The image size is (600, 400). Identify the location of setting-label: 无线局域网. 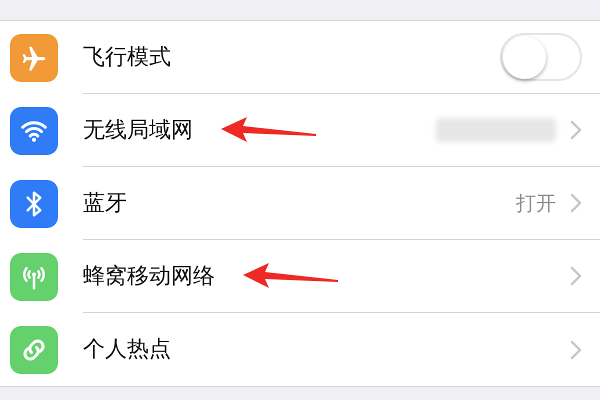
(138, 130).